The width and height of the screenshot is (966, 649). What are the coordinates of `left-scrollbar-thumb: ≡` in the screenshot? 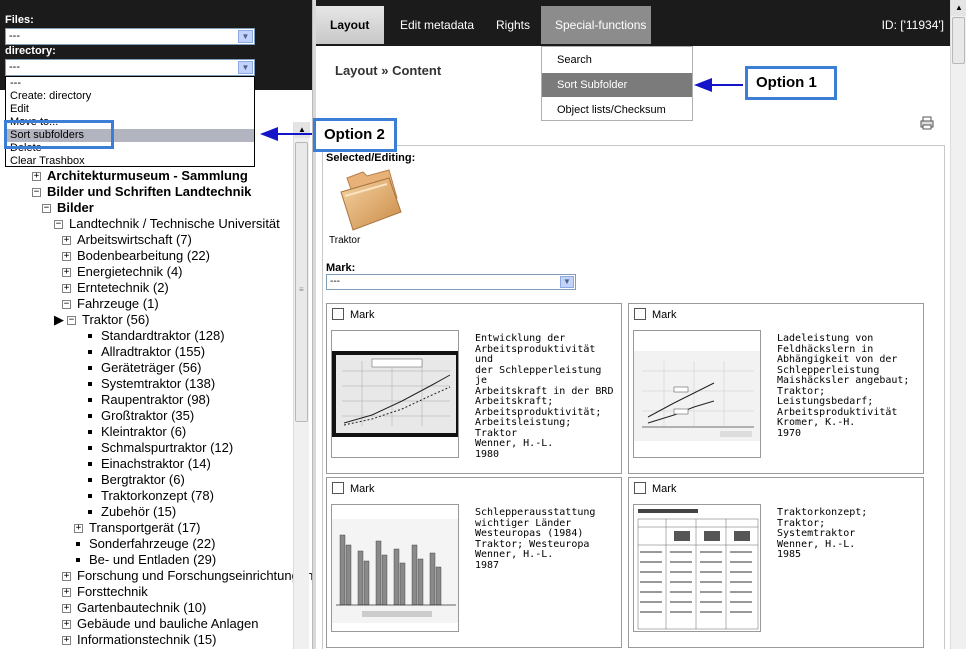 It's located at (301, 282).